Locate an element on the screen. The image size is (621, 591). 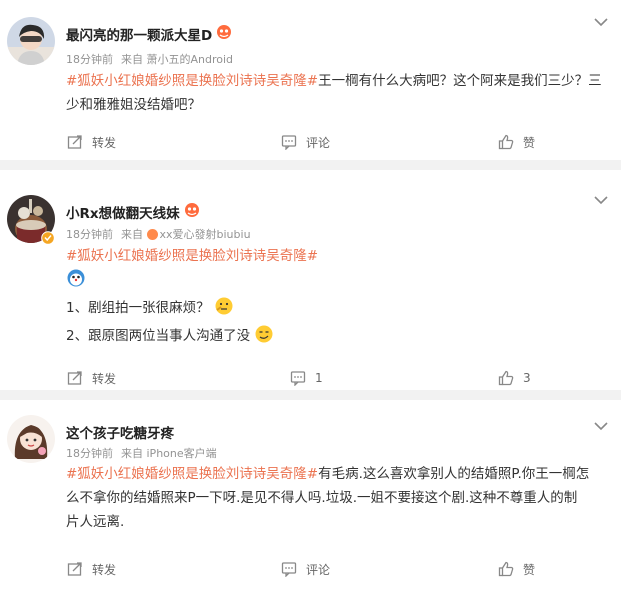
like-count: 3 is located at coordinates (527, 378).